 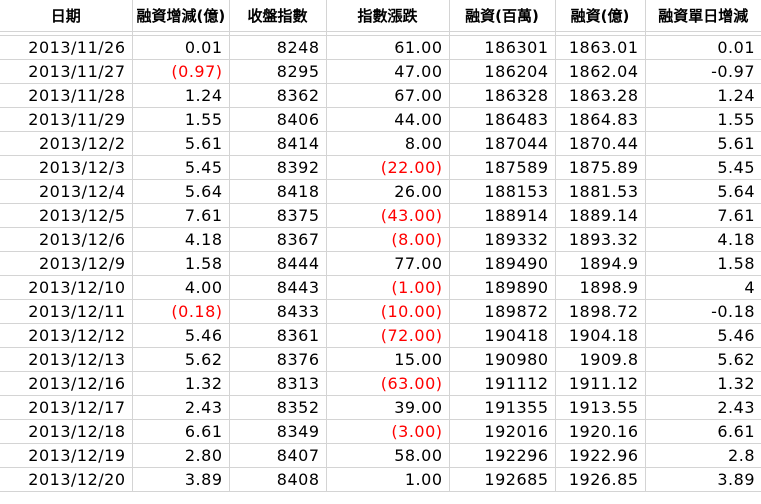 I want to click on margin-balance-yi-cell: 1922.96, so click(x=600, y=455).